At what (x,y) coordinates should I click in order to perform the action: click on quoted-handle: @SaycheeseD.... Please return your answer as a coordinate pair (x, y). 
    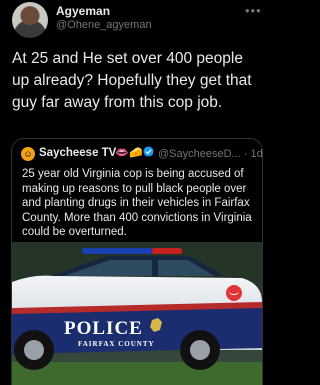
    Looking at the image, I should click on (199, 154).